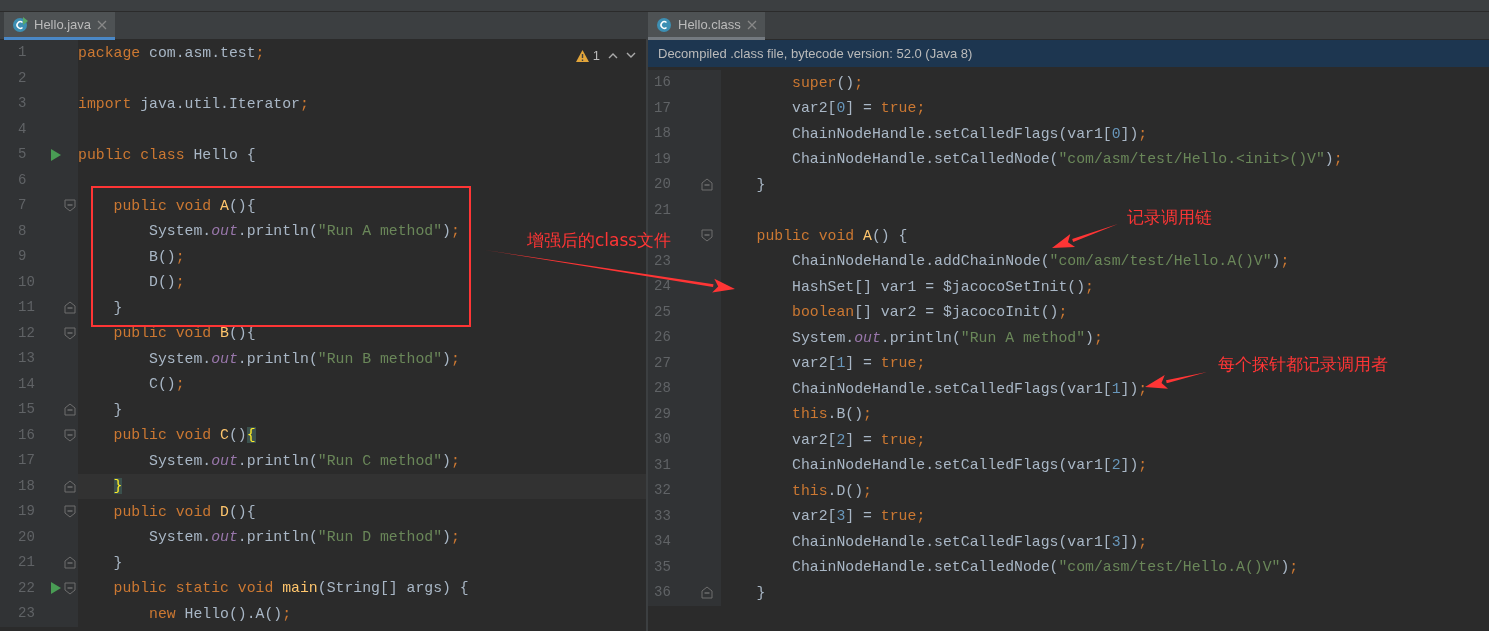  What do you see at coordinates (171, 53) in the screenshot?
I see `code-line: package com.asm.test;` at bounding box center [171, 53].